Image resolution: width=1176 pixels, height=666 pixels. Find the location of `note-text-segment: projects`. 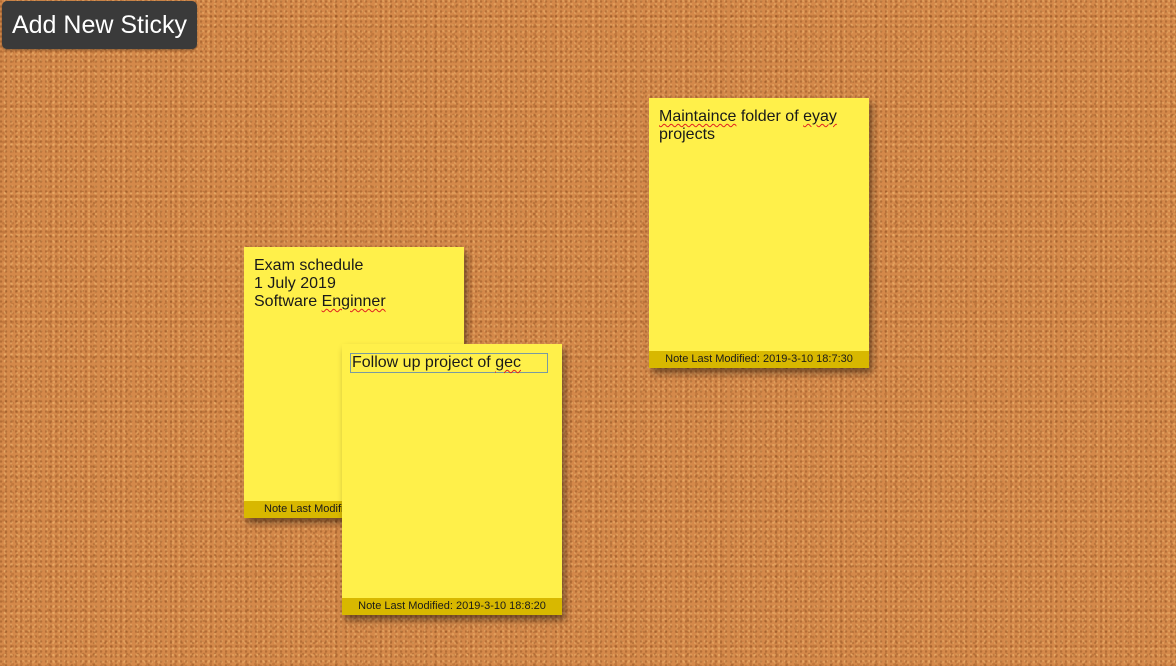

note-text-segment: projects is located at coordinates (687, 134).